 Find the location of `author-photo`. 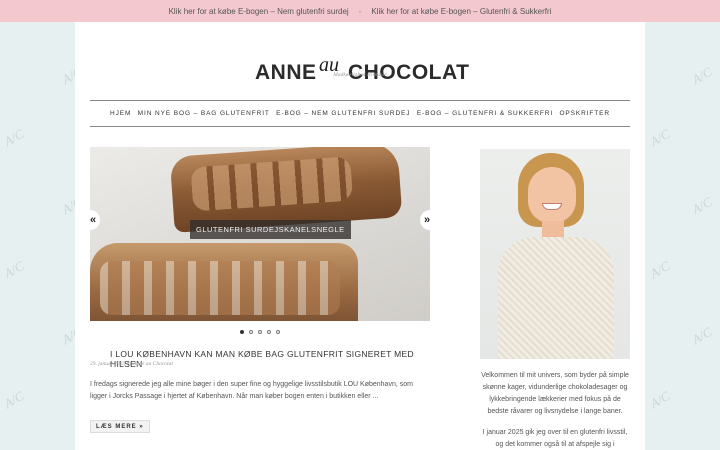

author-photo is located at coordinates (555, 254).